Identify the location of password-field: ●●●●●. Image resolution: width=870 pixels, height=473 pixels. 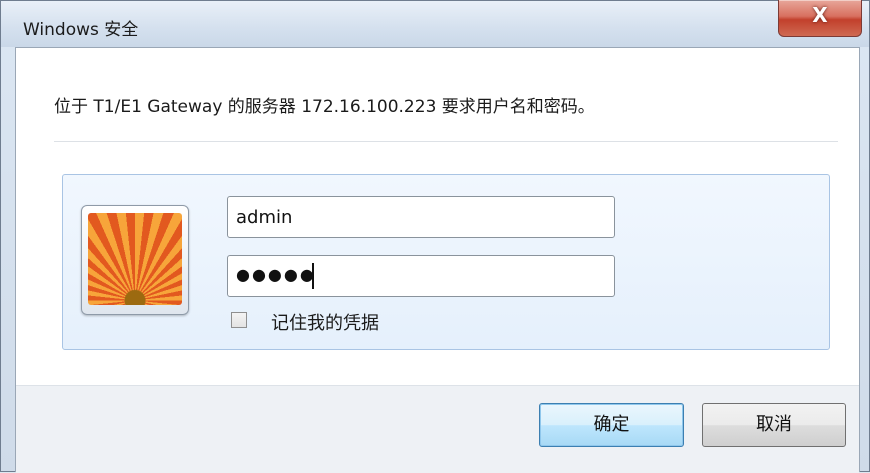
(421, 276).